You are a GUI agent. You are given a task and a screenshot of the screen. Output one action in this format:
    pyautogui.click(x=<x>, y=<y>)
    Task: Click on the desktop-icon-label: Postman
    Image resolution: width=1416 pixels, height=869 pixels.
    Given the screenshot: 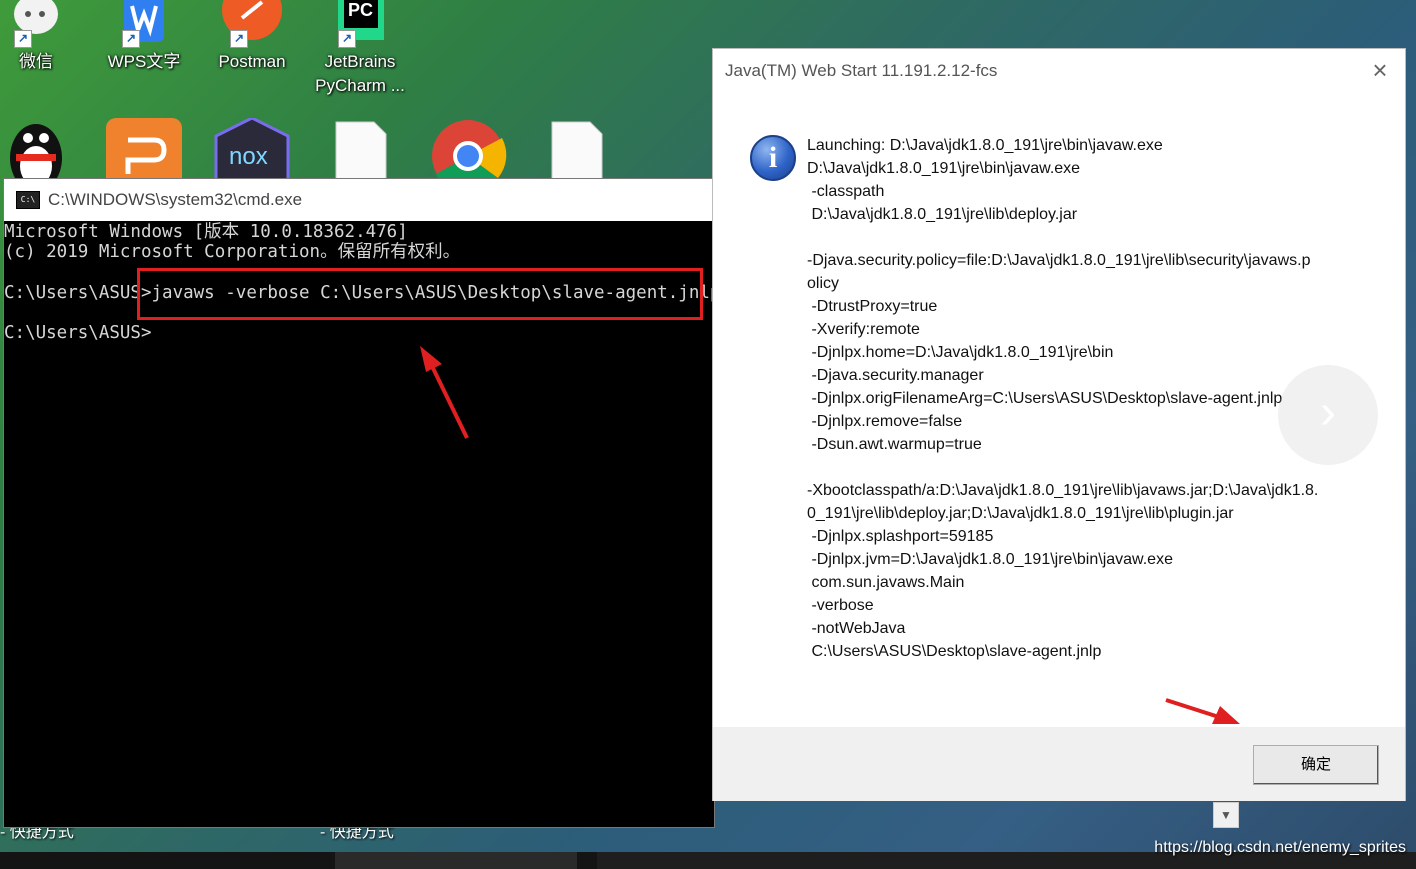 What is the action you would take?
    pyautogui.click(x=252, y=61)
    